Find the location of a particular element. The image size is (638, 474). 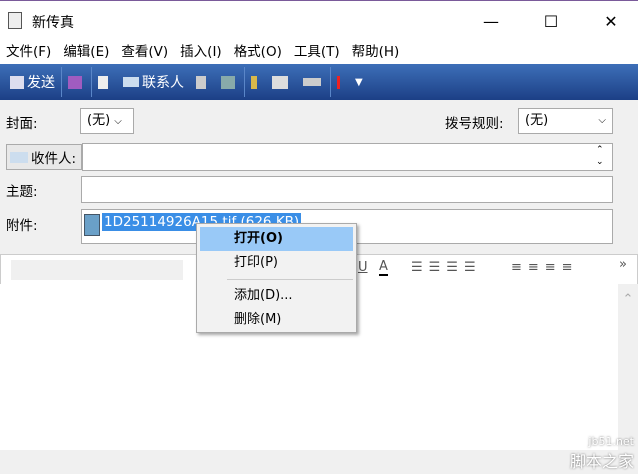

insert-picture-button is located at coordinates (281, 82).